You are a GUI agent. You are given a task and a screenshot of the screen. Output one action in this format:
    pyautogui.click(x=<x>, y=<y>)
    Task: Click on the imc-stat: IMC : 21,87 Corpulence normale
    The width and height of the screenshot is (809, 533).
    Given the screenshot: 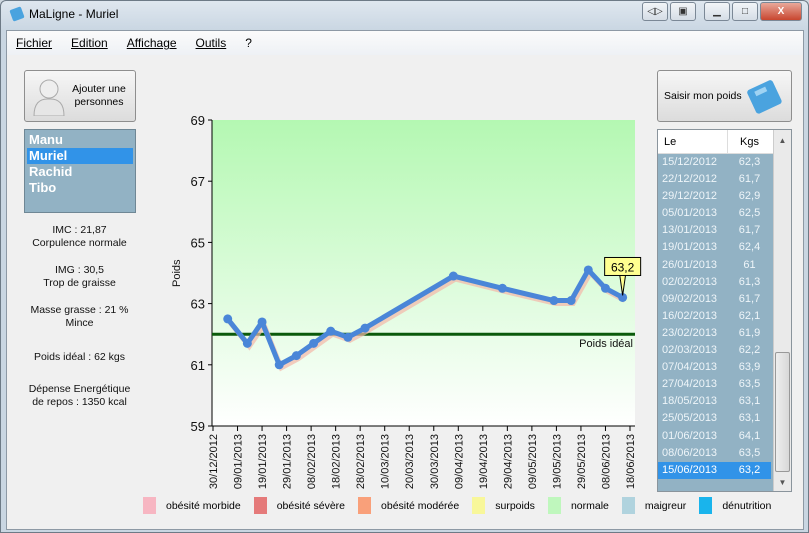 What is the action you would take?
    pyautogui.click(x=79, y=237)
    